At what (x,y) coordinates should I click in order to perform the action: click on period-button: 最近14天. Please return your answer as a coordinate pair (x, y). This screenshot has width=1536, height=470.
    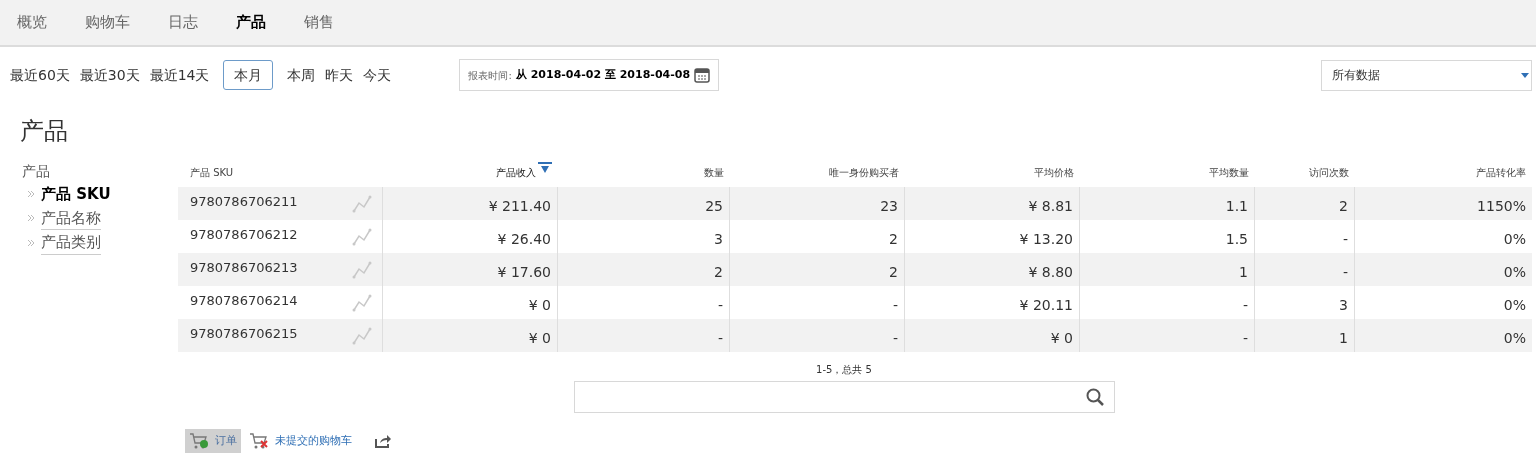
    Looking at the image, I should click on (179, 75).